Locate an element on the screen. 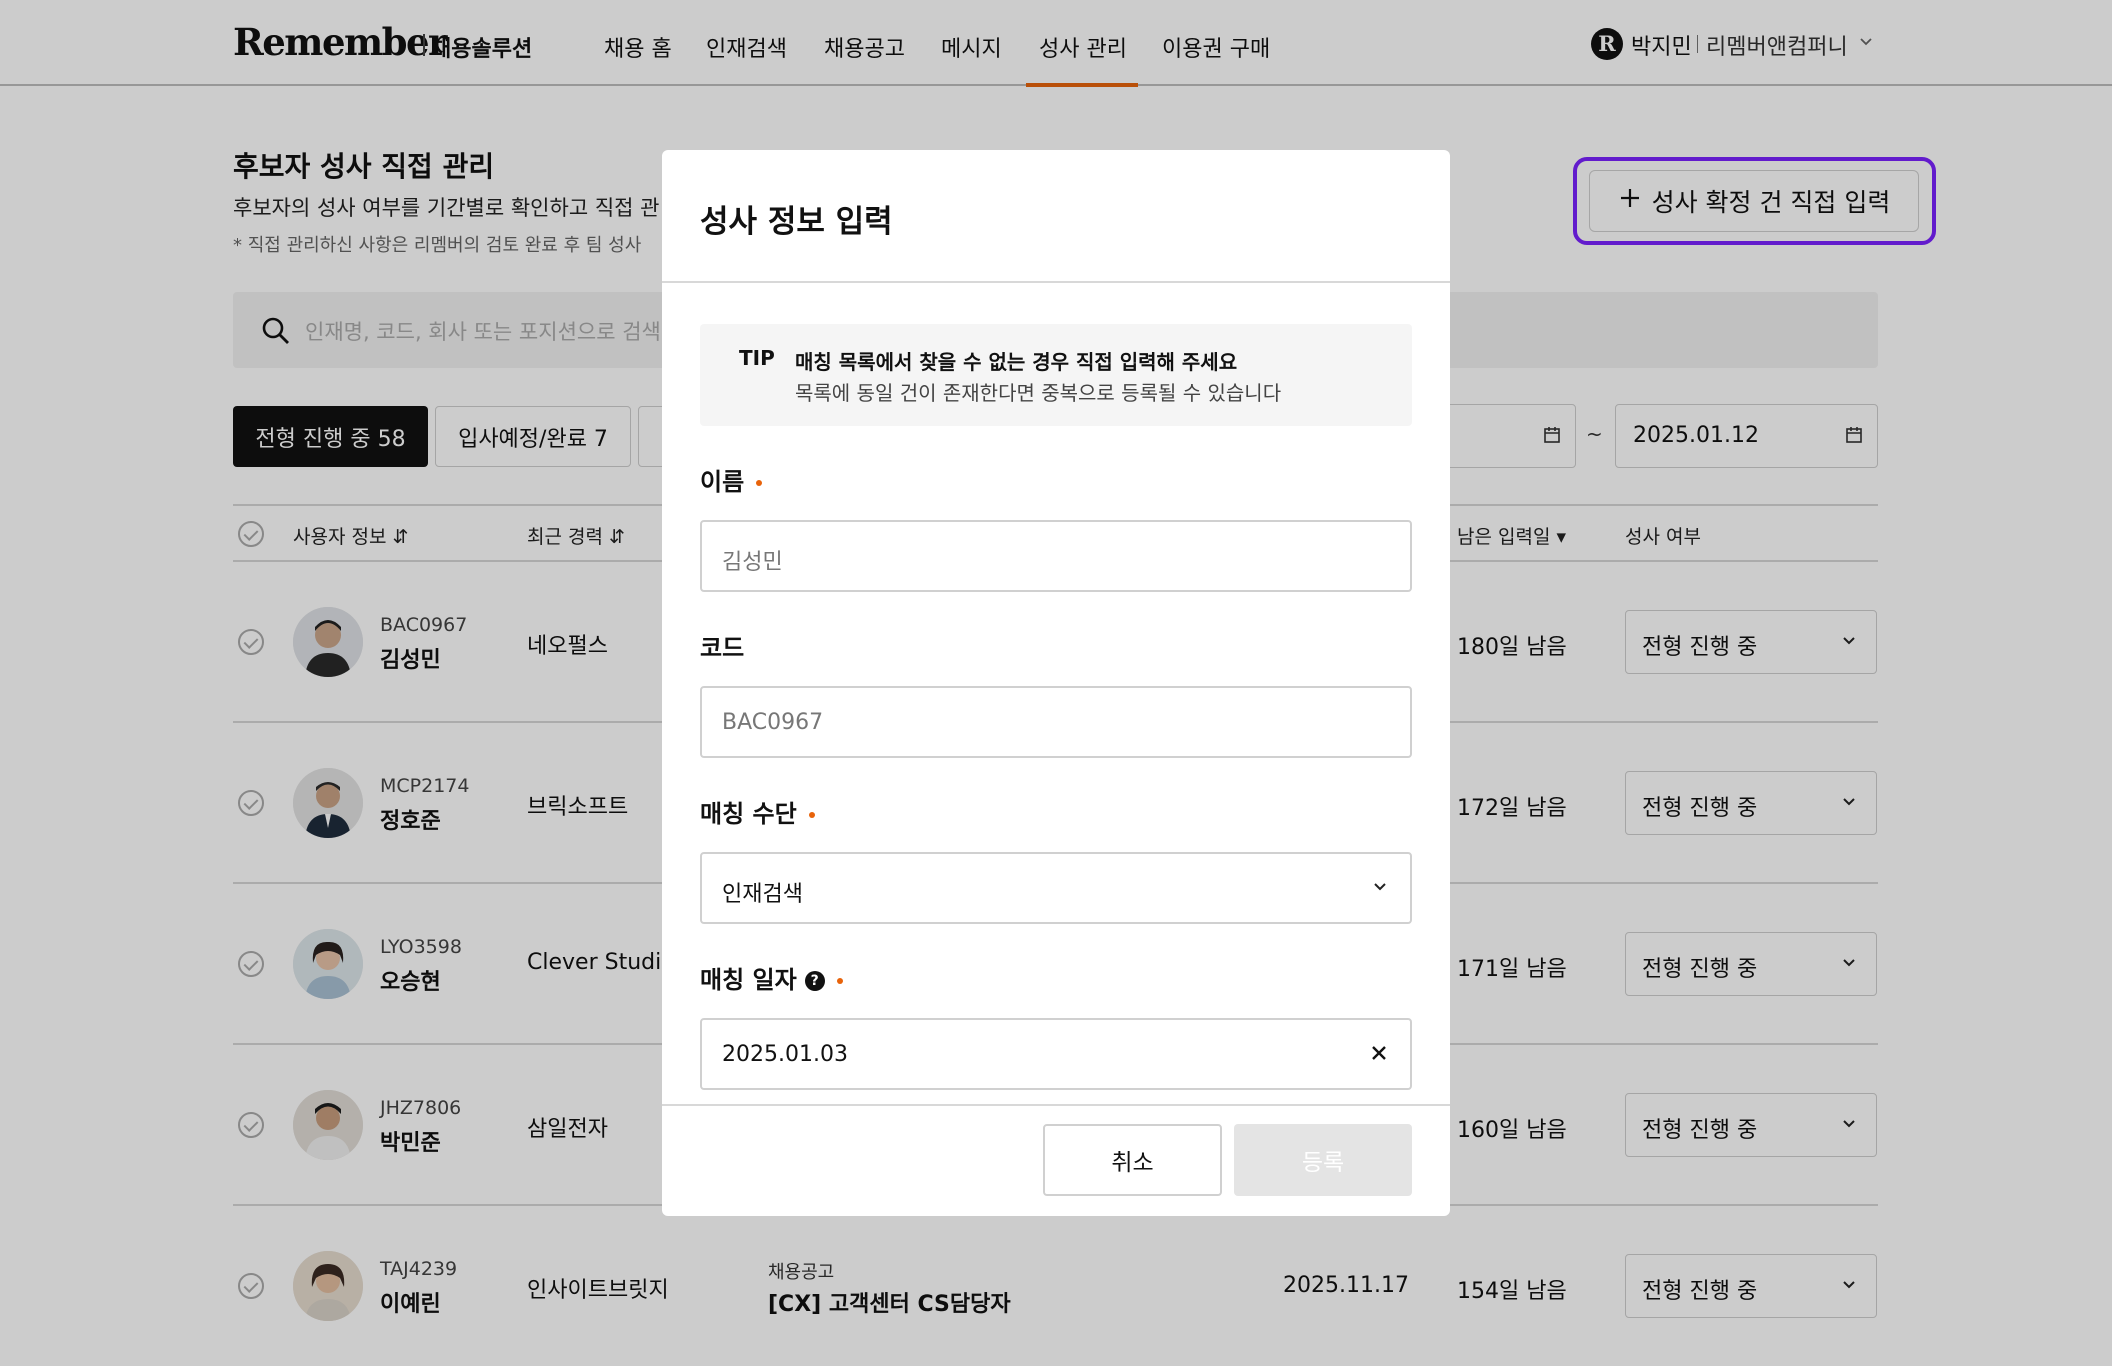 The height and width of the screenshot is (1366, 2112). date-label: 매칭 일자? is located at coordinates (771, 977).